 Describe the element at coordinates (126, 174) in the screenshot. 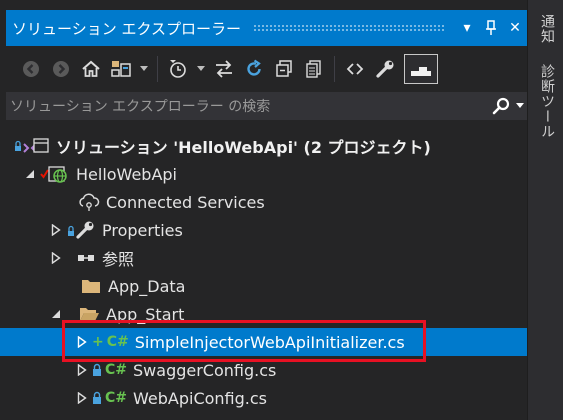

I see `tree-item-label: HelloWebApi` at that location.